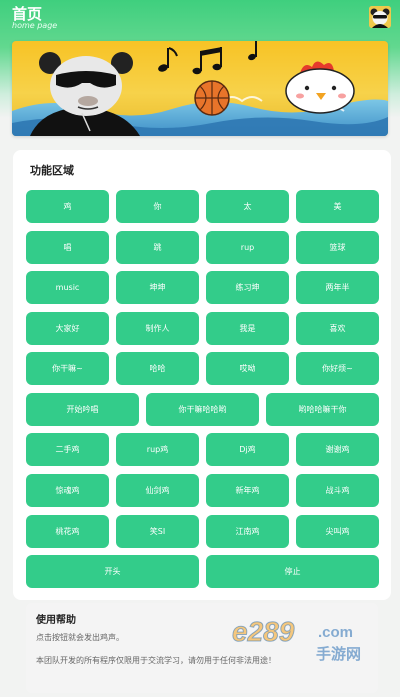 The width and height of the screenshot is (400, 697). What do you see at coordinates (247, 247) in the screenshot?
I see `sound-button: rup` at bounding box center [247, 247].